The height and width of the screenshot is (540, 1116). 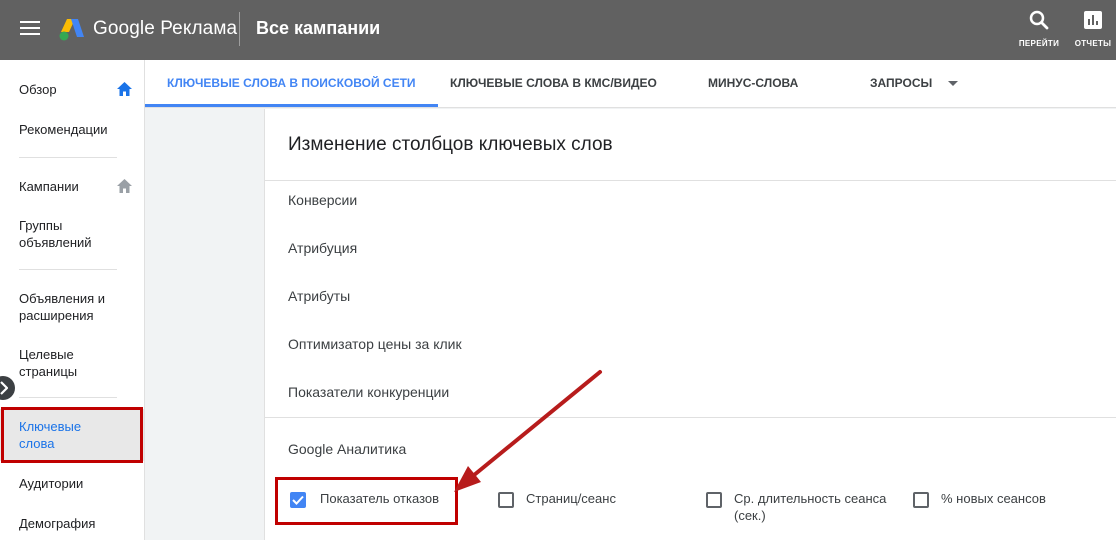 What do you see at coordinates (952, 84) in the screenshot?
I see `caret-down-icon` at bounding box center [952, 84].